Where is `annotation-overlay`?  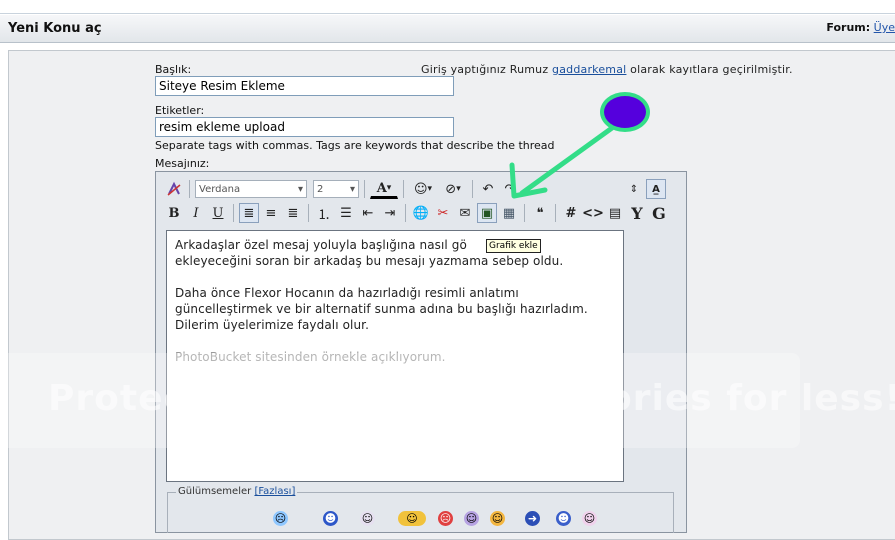
annotation-overlay is located at coordinates (562, 162).